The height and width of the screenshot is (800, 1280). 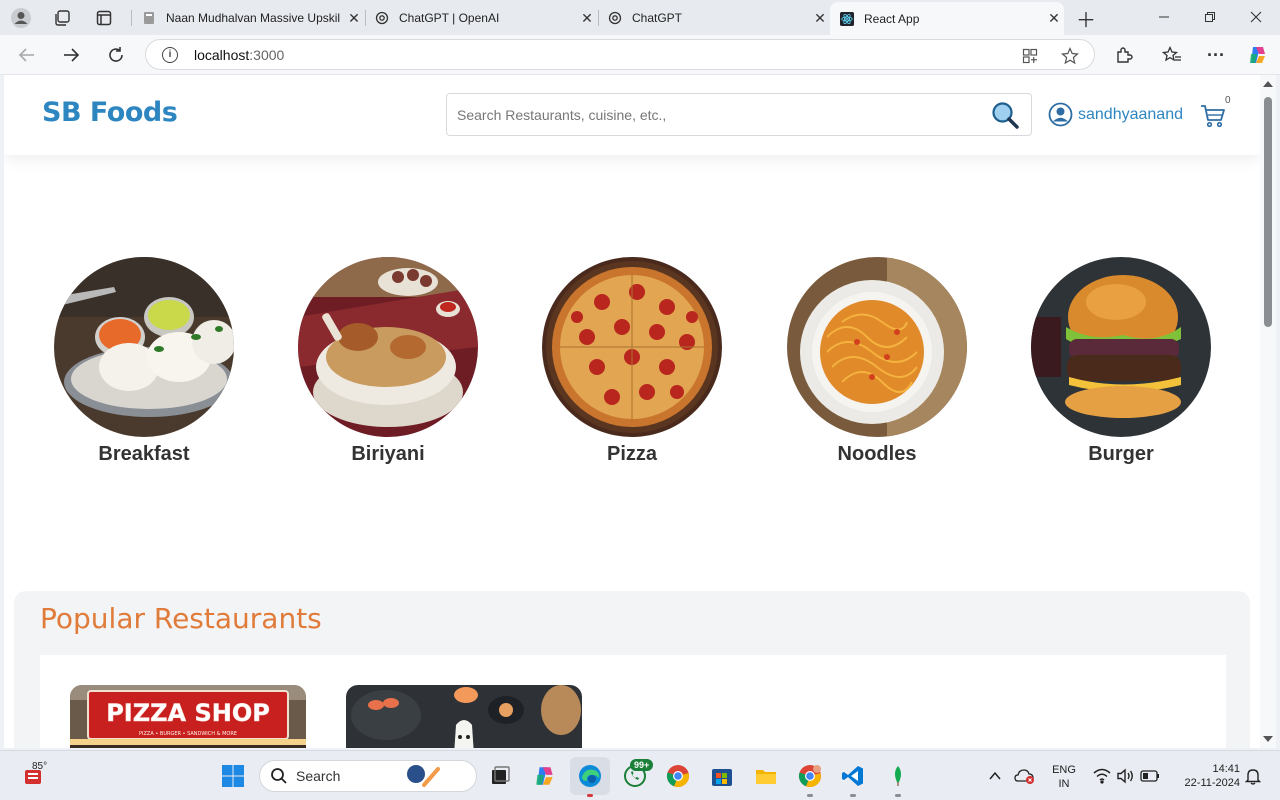 I want to click on category-breakfast: Breakfast, so click(x=144, y=361).